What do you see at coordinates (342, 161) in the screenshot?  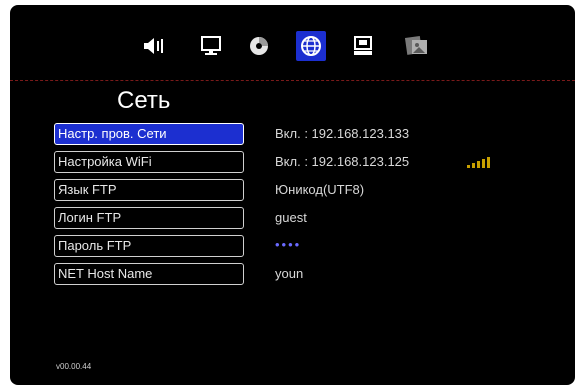 I see `wifi-value: Вкл. : 192.168.123.125` at bounding box center [342, 161].